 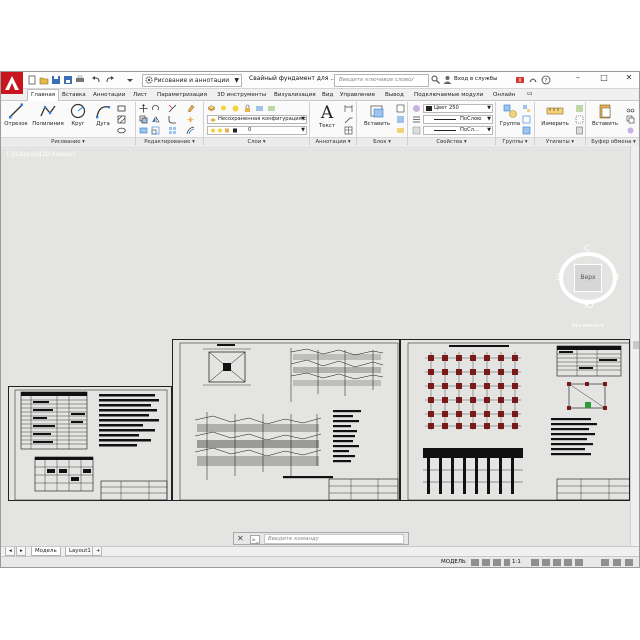 What do you see at coordinates (12, 83) in the screenshot?
I see `application-menu-button` at bounding box center [12, 83].